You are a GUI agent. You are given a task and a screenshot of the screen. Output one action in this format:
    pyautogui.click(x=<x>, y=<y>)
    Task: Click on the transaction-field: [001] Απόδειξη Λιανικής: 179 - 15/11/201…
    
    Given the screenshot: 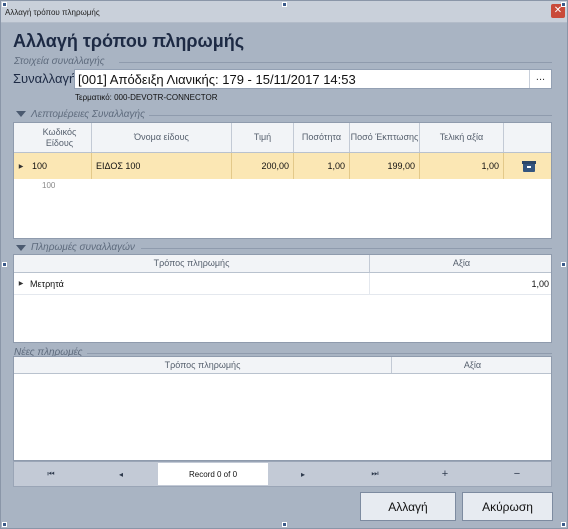 What is the action you would take?
    pyautogui.click(x=313, y=79)
    